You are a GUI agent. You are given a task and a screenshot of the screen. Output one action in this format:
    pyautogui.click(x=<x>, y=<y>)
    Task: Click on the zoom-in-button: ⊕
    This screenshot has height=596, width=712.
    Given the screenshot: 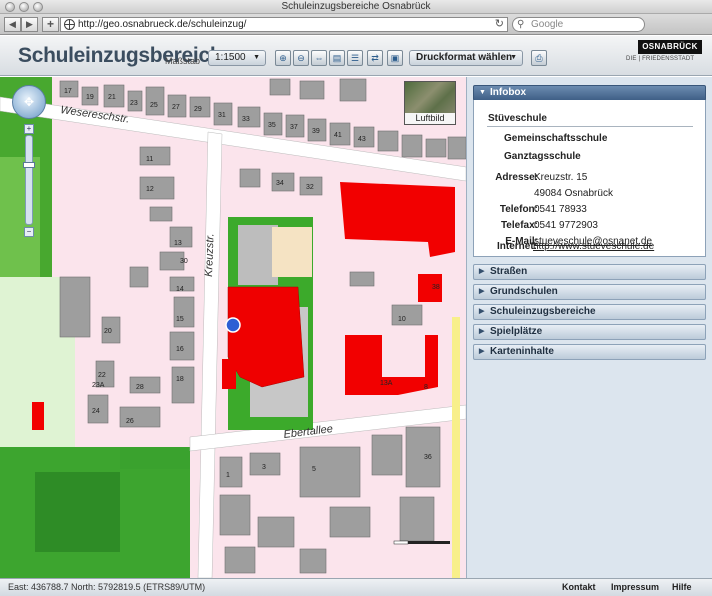 What is the action you would take?
    pyautogui.click(x=283, y=58)
    